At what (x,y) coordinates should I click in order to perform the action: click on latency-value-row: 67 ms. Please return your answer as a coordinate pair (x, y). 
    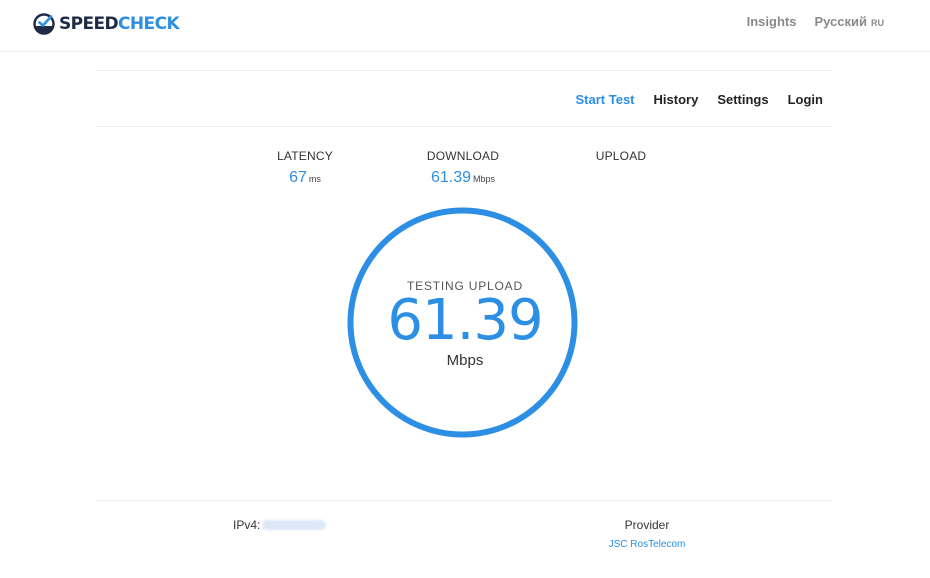
    Looking at the image, I should click on (305, 178).